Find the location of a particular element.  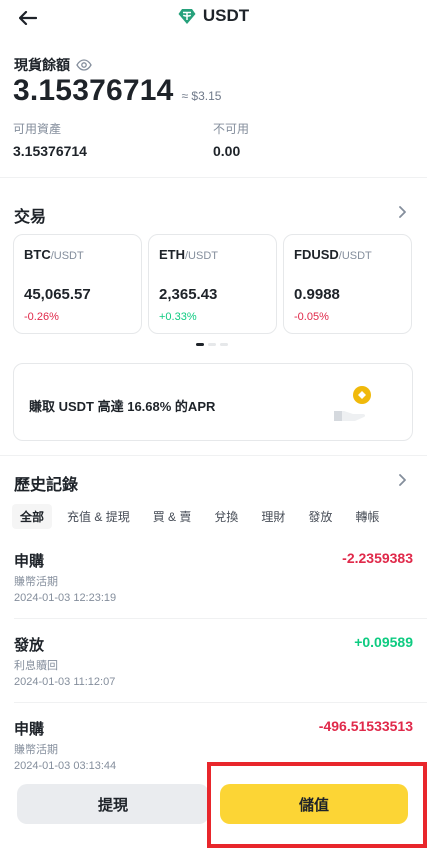

pair-card-btc: BTC/USDT 45,065.57 -0.26% is located at coordinates (77, 284).